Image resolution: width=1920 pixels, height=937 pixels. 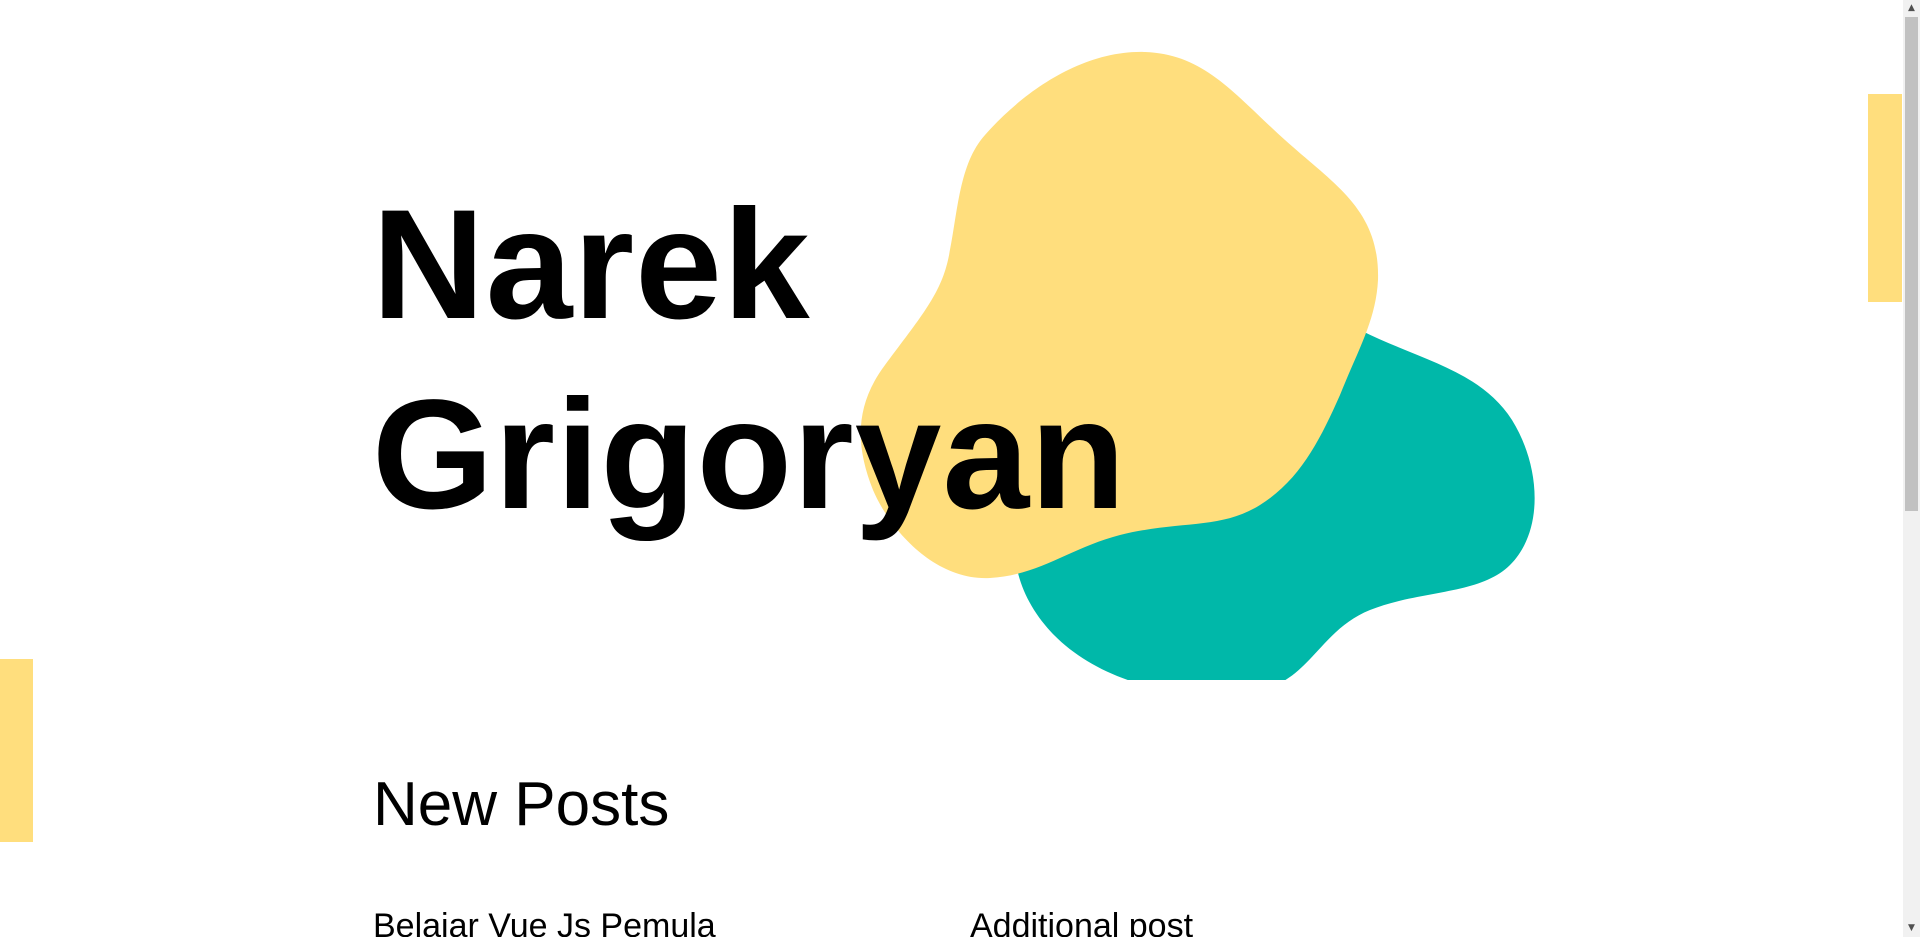 What do you see at coordinates (16, 750) in the screenshot?
I see `accent-bar-left` at bounding box center [16, 750].